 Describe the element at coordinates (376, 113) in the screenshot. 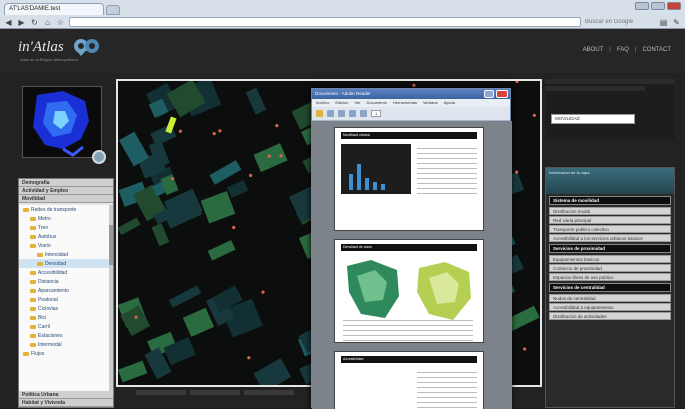

I see `pdf-page-number: 1` at that location.